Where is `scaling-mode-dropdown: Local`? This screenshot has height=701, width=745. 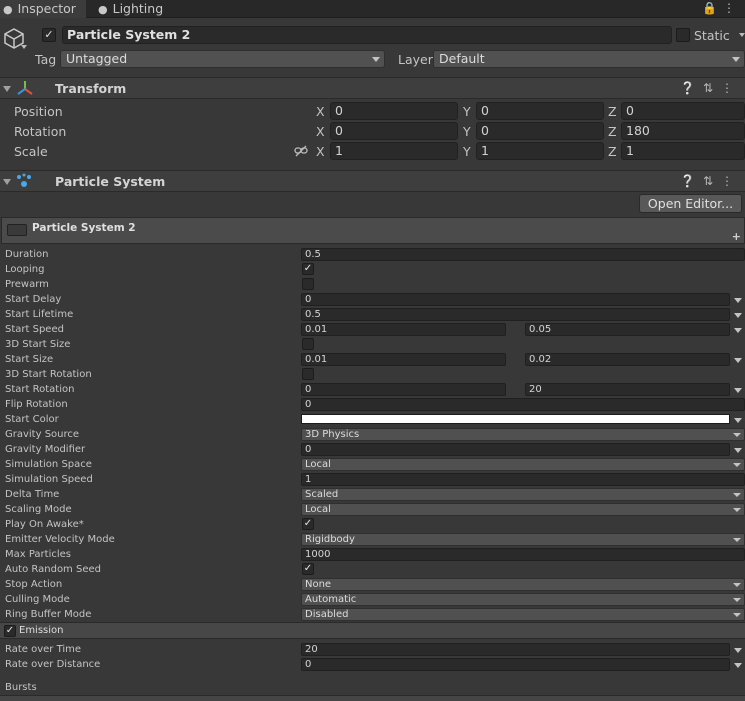 scaling-mode-dropdown: Local is located at coordinates (523, 509).